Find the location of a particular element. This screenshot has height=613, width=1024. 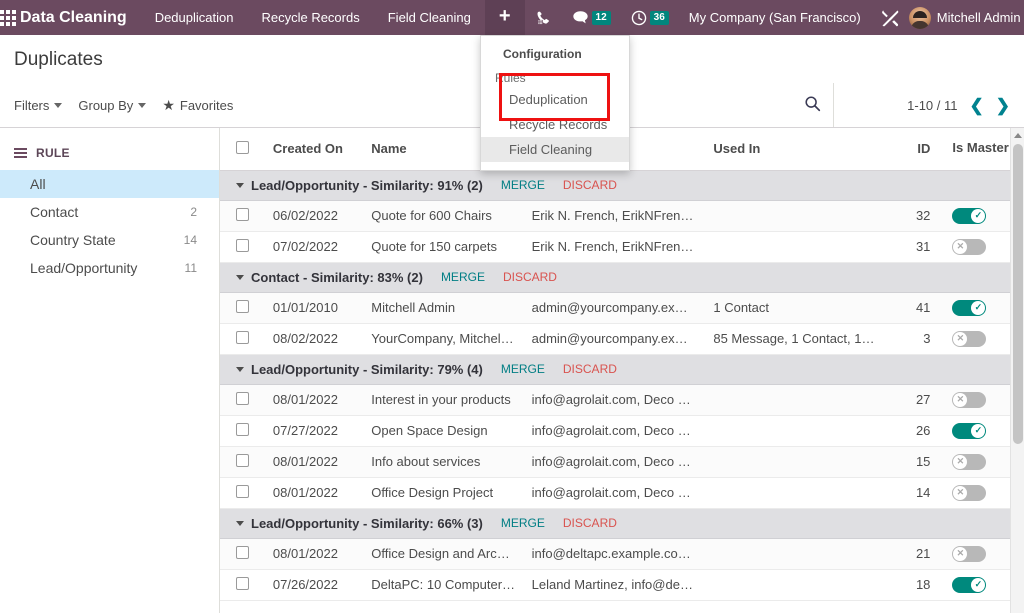

apps-grid-icon is located at coordinates (8, 17).